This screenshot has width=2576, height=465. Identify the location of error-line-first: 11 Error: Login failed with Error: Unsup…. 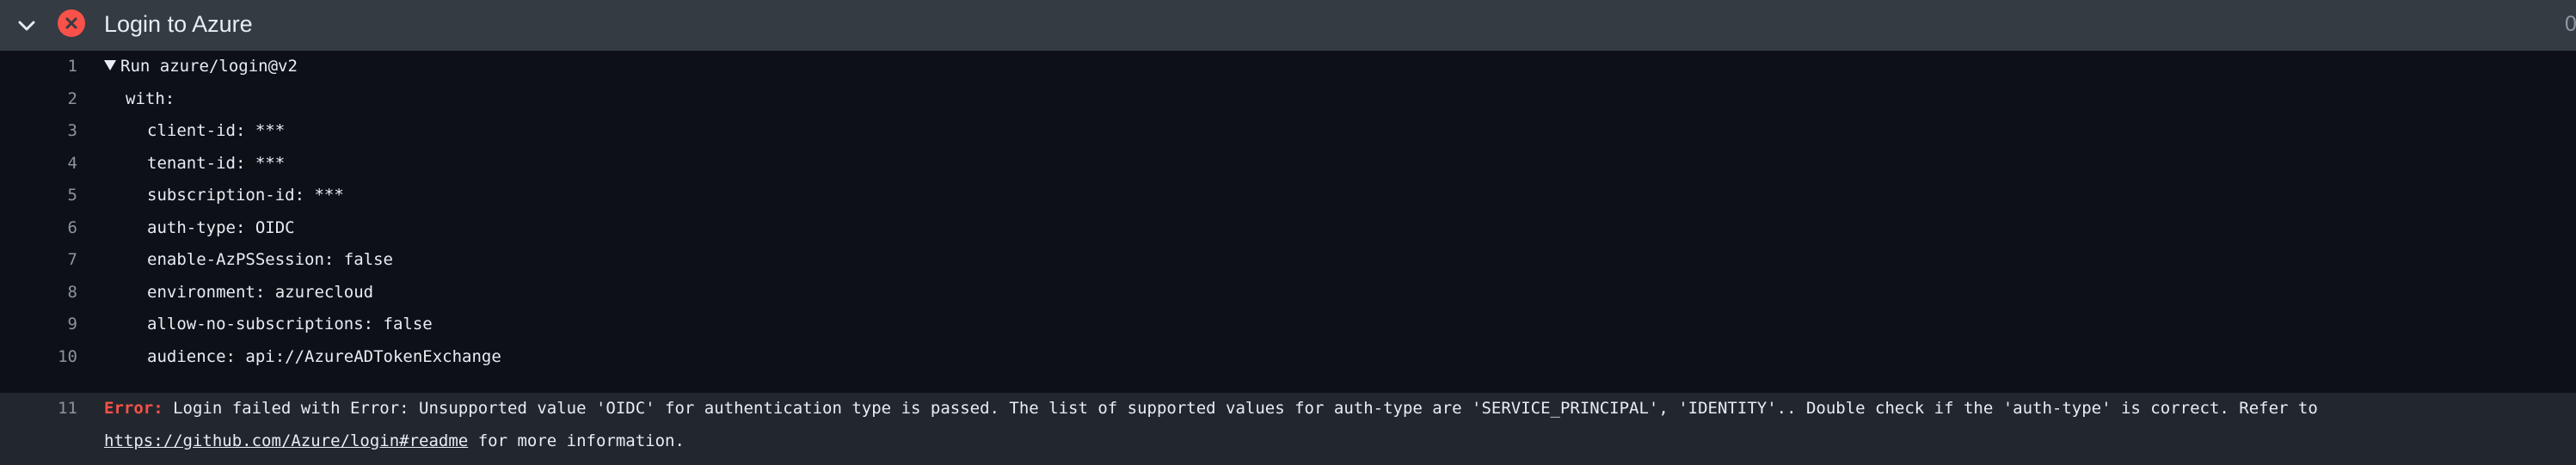
(1288, 409).